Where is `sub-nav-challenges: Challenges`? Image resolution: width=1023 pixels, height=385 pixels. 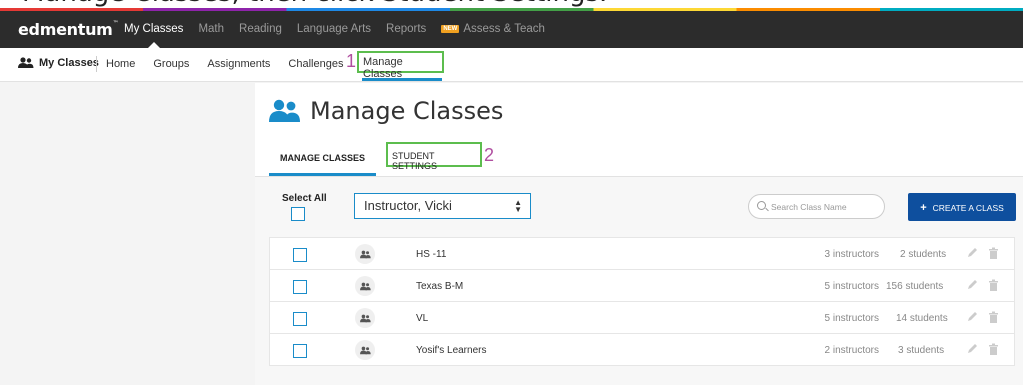
sub-nav-challenges: Challenges is located at coordinates (315, 64).